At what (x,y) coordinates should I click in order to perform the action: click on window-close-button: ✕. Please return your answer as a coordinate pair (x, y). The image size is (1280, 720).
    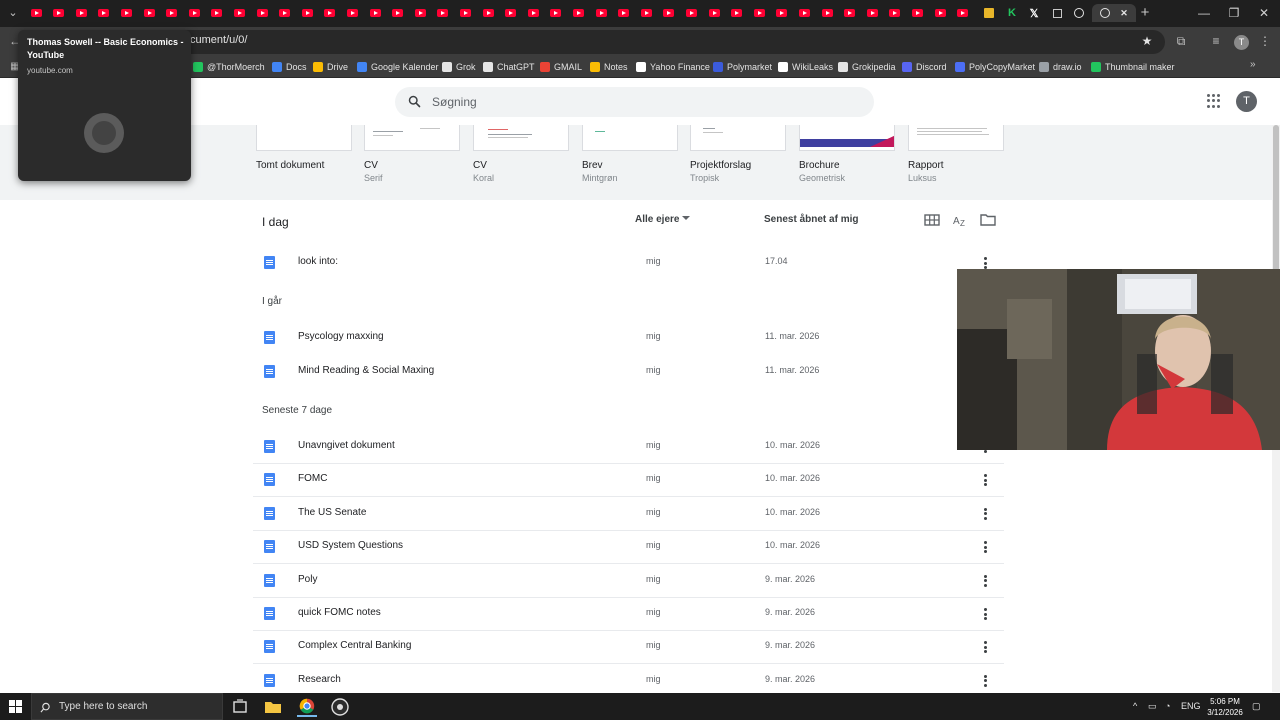
    Looking at the image, I should click on (1264, 13).